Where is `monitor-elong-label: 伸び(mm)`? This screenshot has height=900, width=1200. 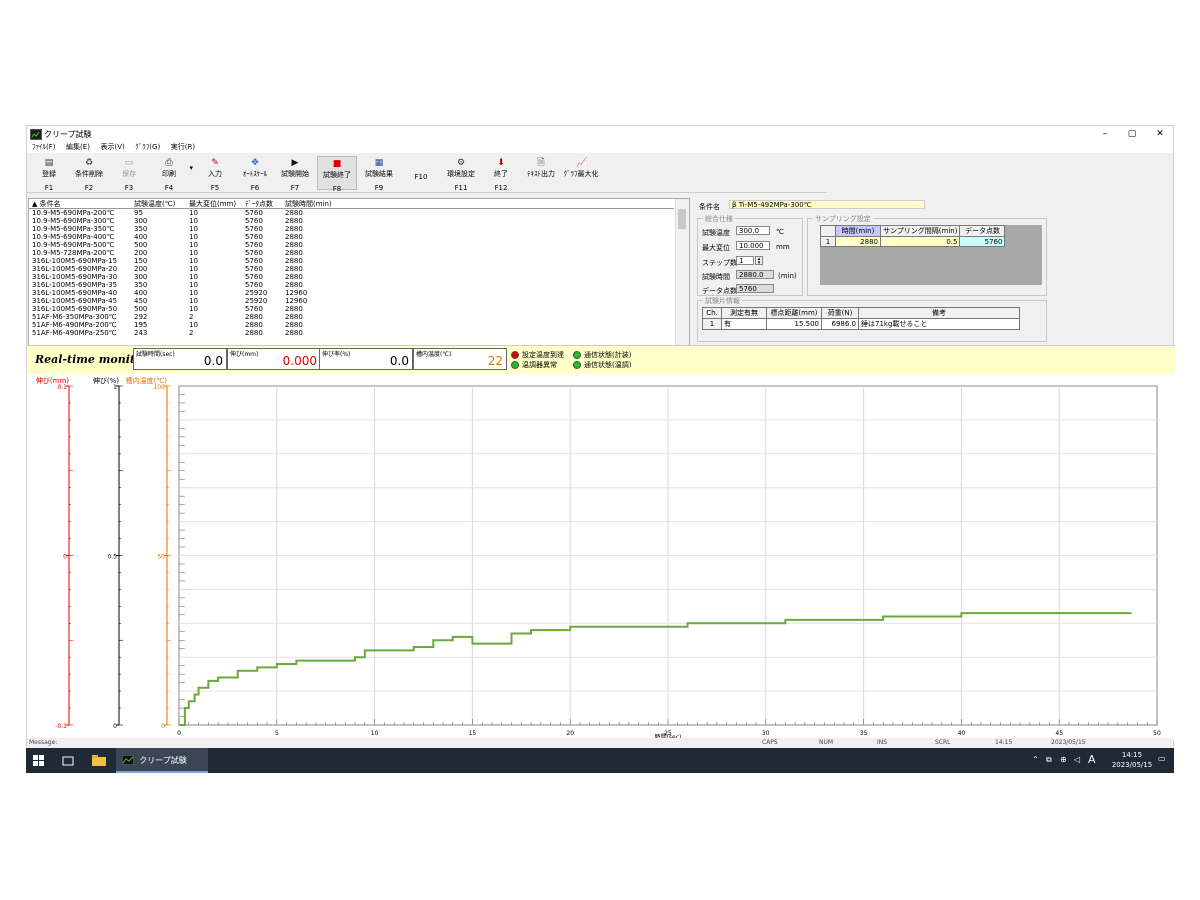 monitor-elong-label: 伸び(mm) is located at coordinates (244, 354).